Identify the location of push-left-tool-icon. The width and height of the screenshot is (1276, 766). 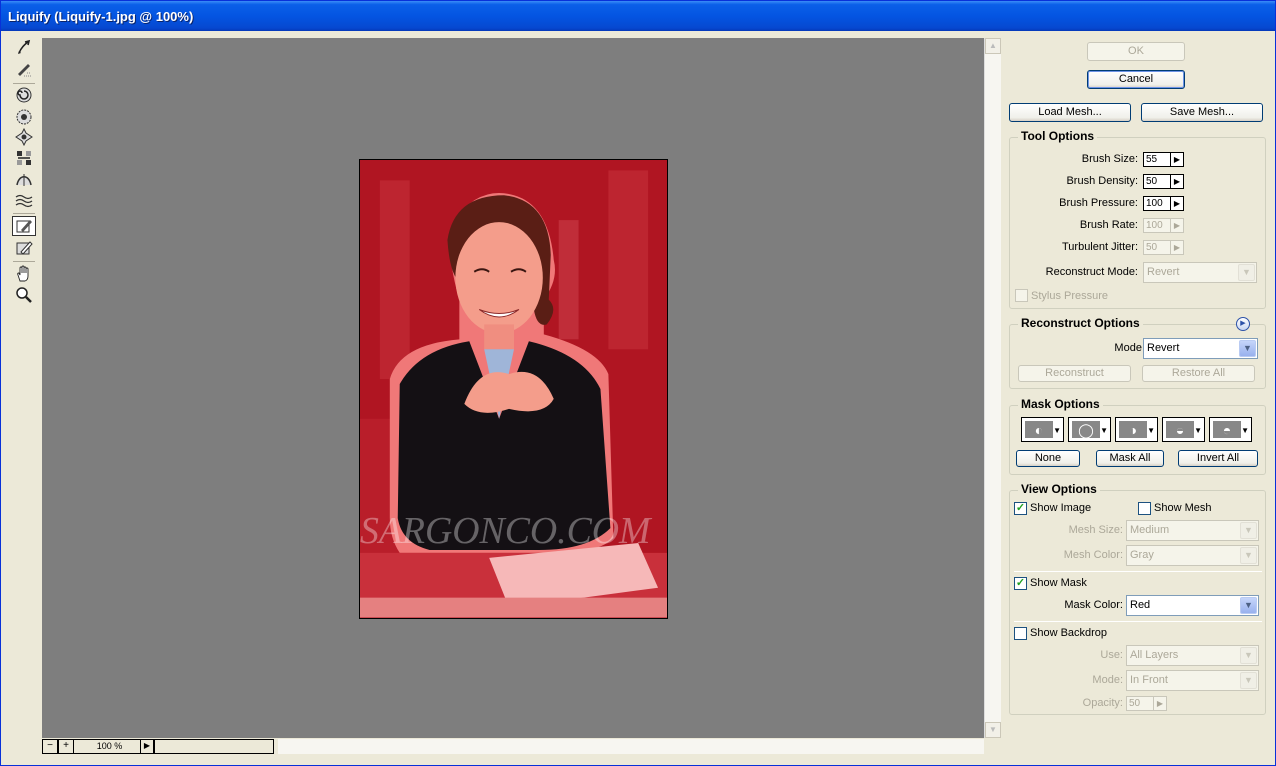
(24, 158).